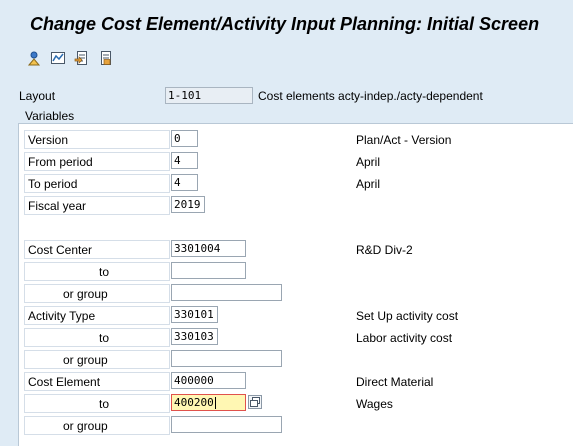 Image resolution: width=573 pixels, height=446 pixels. Describe the element at coordinates (404, 338) in the screenshot. I see `activity-type-to-description: Labor activity cost` at that location.